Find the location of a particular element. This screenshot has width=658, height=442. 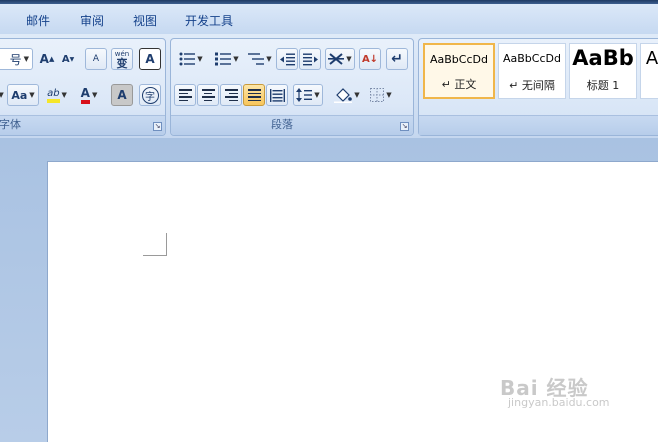

char-border-button: A is located at coordinates (150, 59).